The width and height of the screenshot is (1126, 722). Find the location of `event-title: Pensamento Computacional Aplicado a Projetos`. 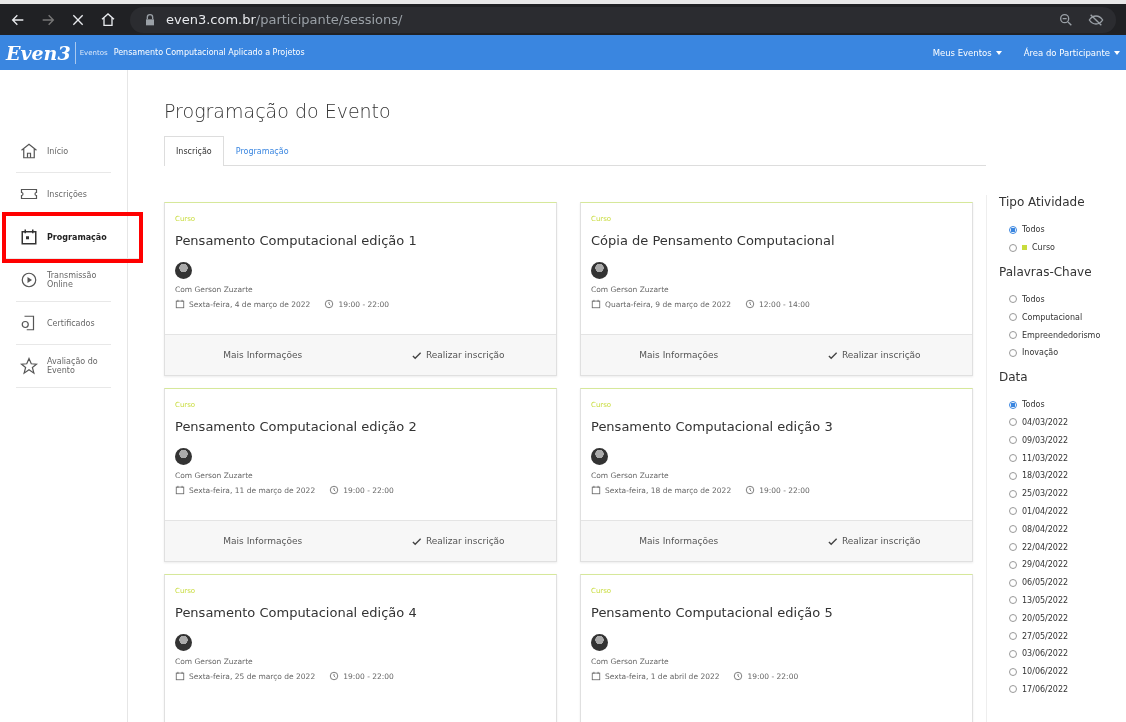

event-title: Pensamento Computacional Aplicado a Projetos is located at coordinates (209, 52).